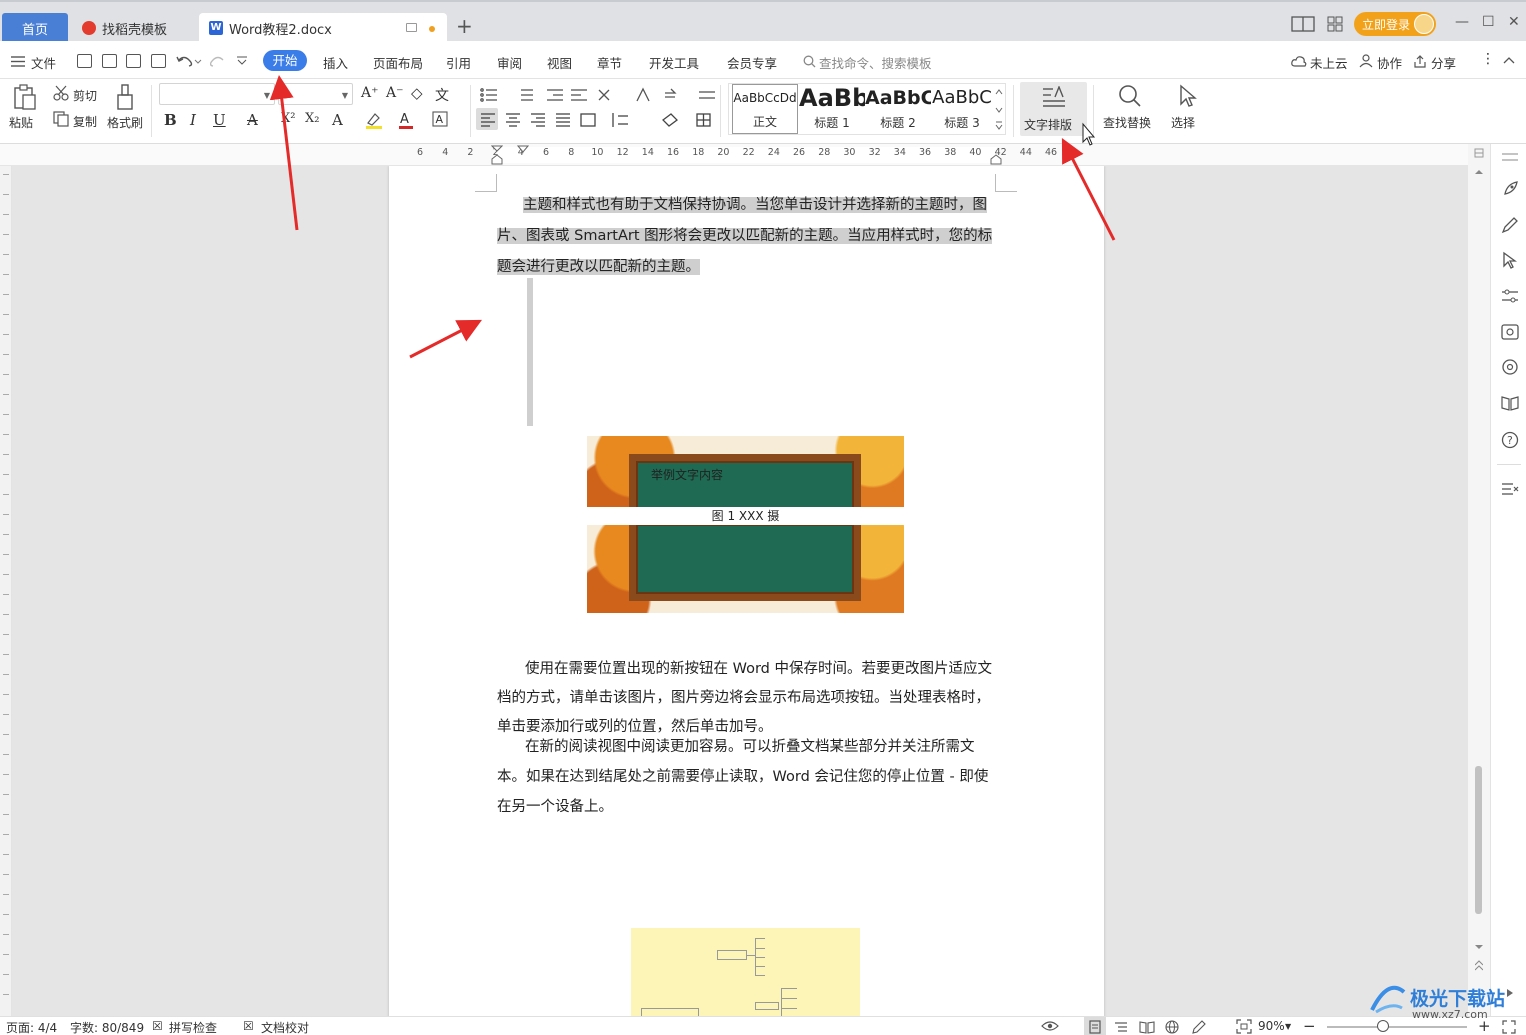 The width and height of the screenshot is (1526, 1035). I want to click on web-view-icon, so click(1172, 1027).